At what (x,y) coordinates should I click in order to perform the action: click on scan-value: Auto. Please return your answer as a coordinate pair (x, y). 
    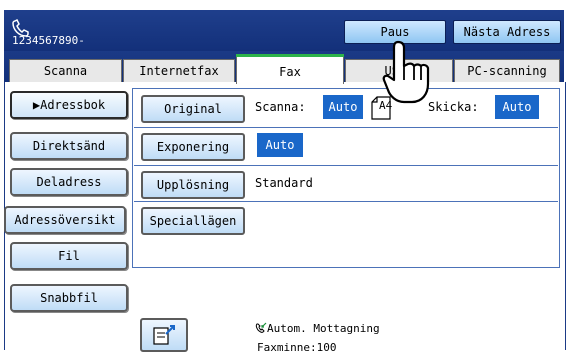
    Looking at the image, I should click on (343, 107).